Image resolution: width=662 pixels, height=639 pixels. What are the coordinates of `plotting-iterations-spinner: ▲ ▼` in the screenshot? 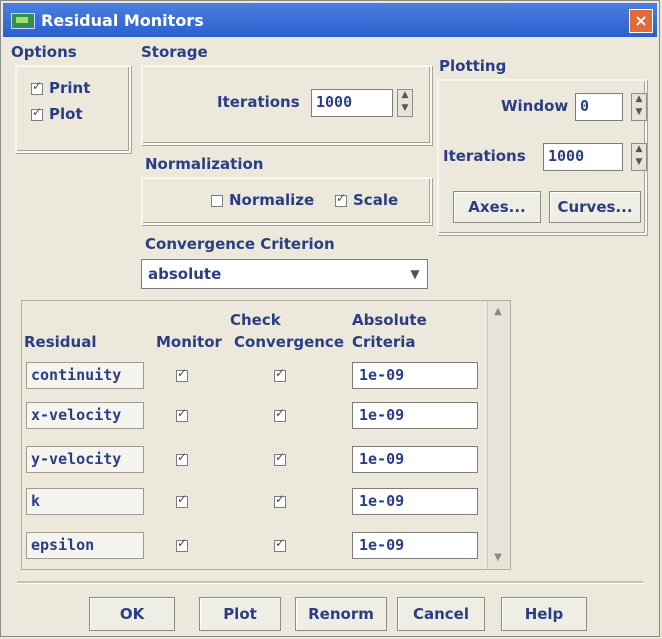 It's located at (639, 157).